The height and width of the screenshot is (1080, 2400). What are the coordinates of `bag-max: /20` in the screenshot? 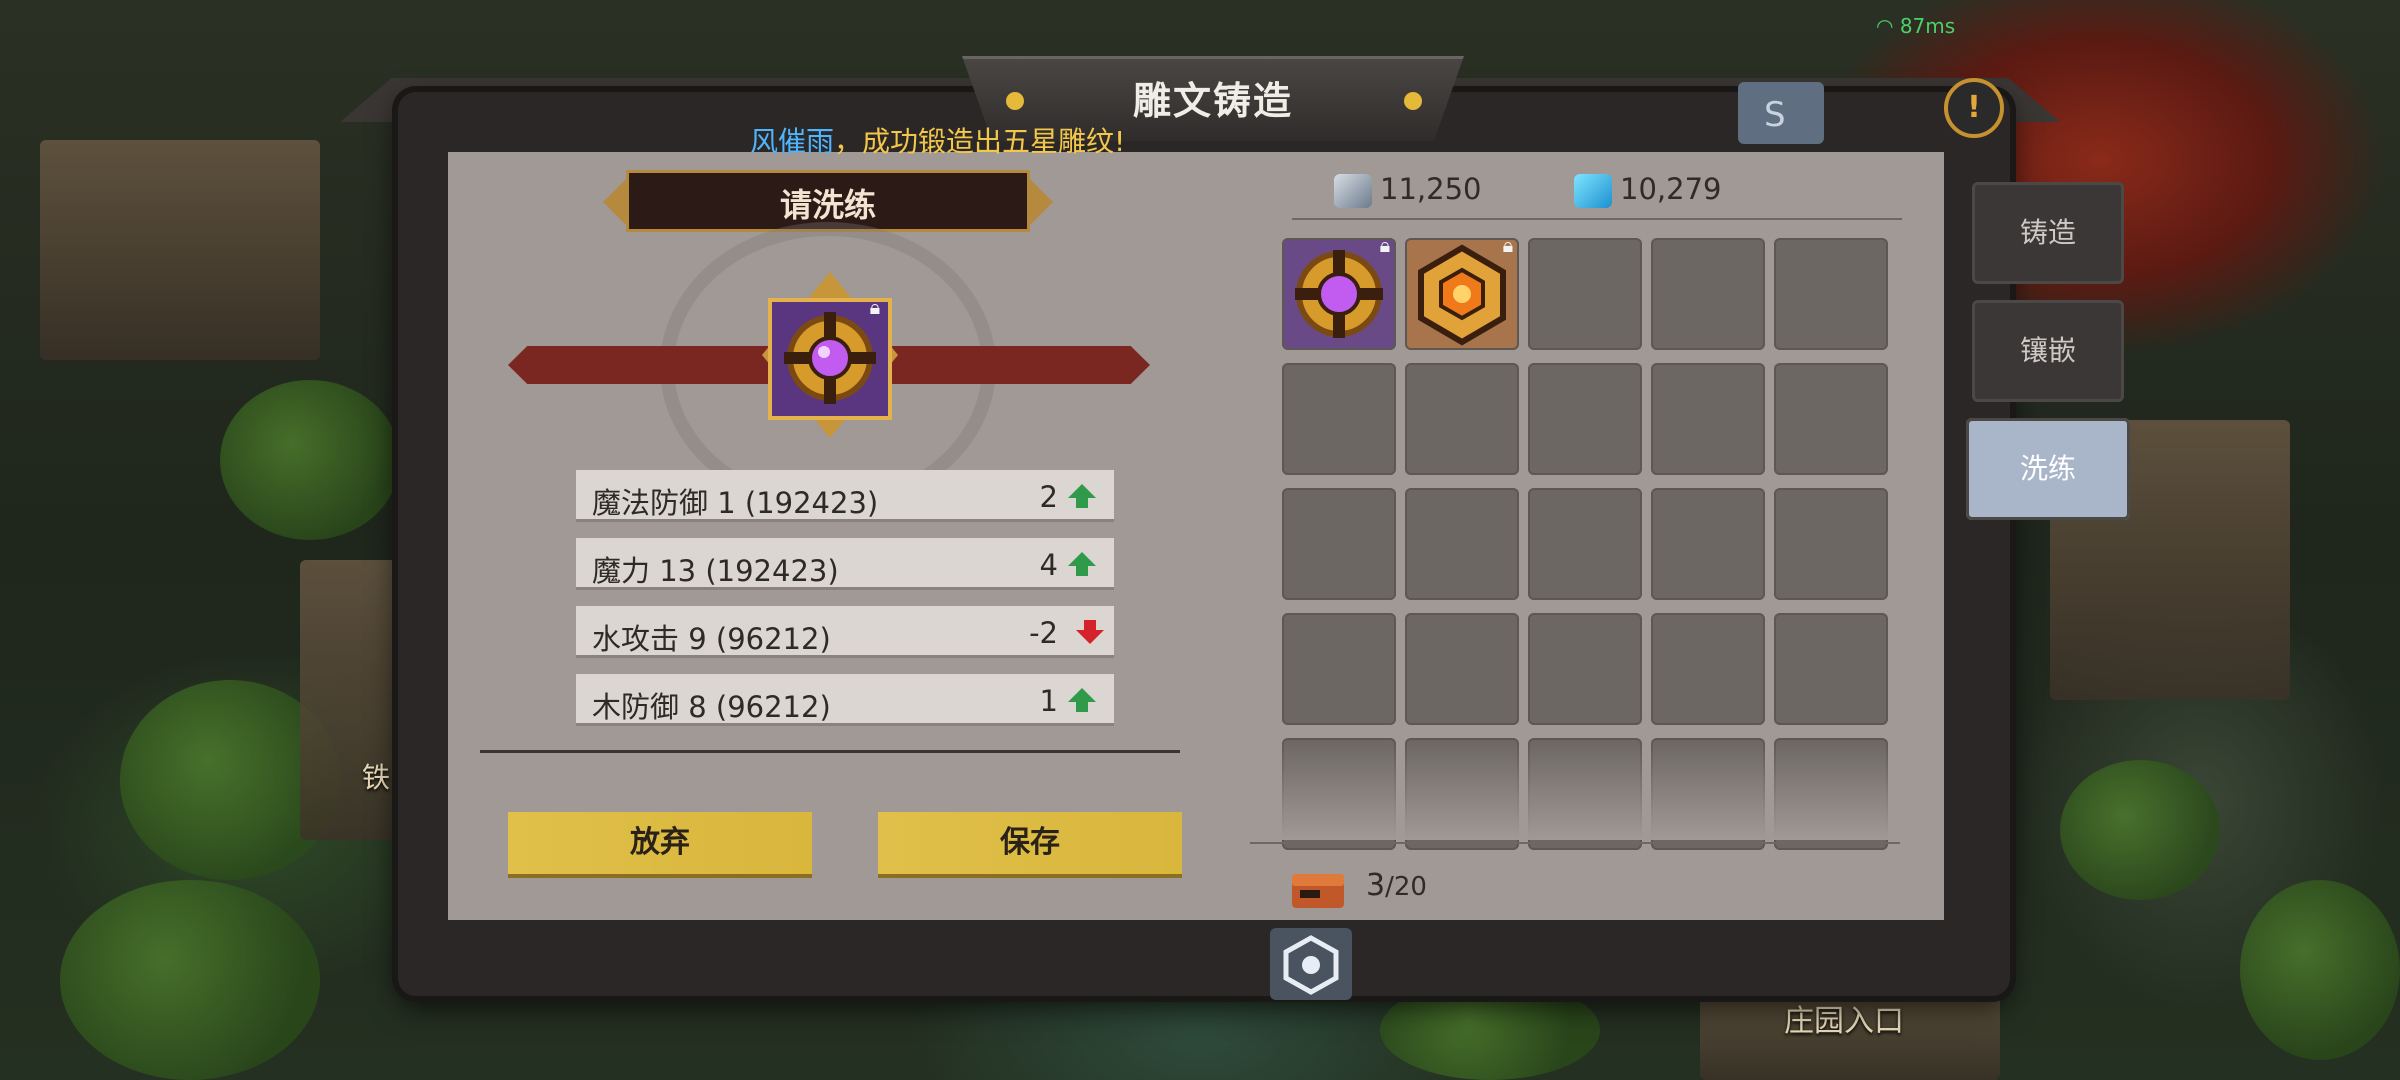 It's located at (1406, 887).